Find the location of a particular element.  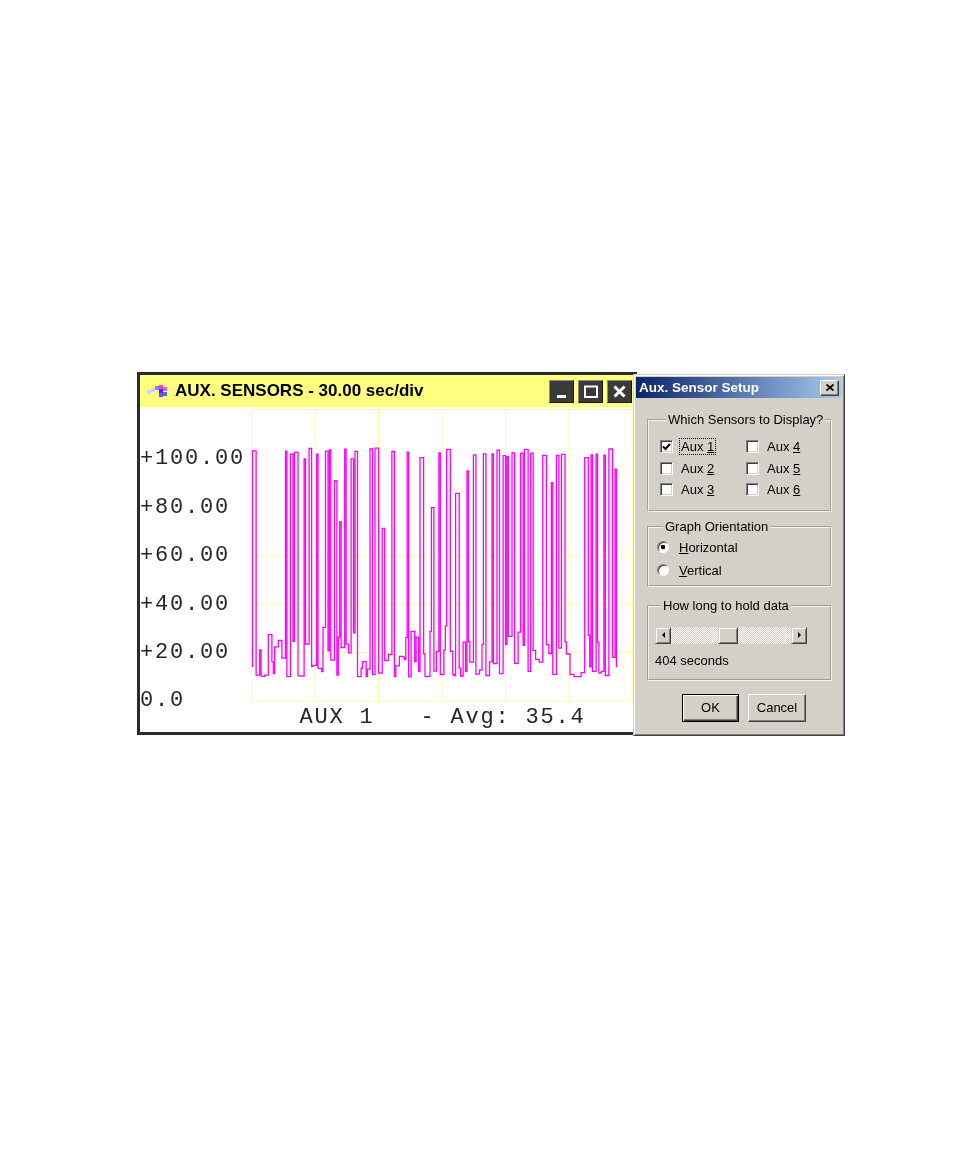

maximize-button is located at coordinates (590, 391).